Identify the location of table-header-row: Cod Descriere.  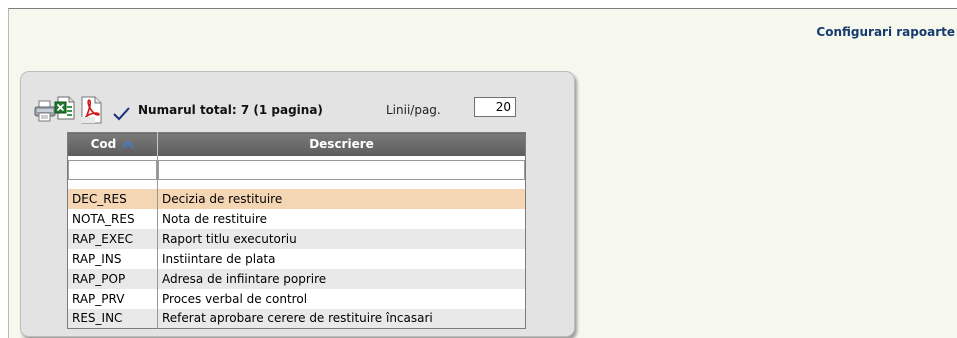
(296, 144).